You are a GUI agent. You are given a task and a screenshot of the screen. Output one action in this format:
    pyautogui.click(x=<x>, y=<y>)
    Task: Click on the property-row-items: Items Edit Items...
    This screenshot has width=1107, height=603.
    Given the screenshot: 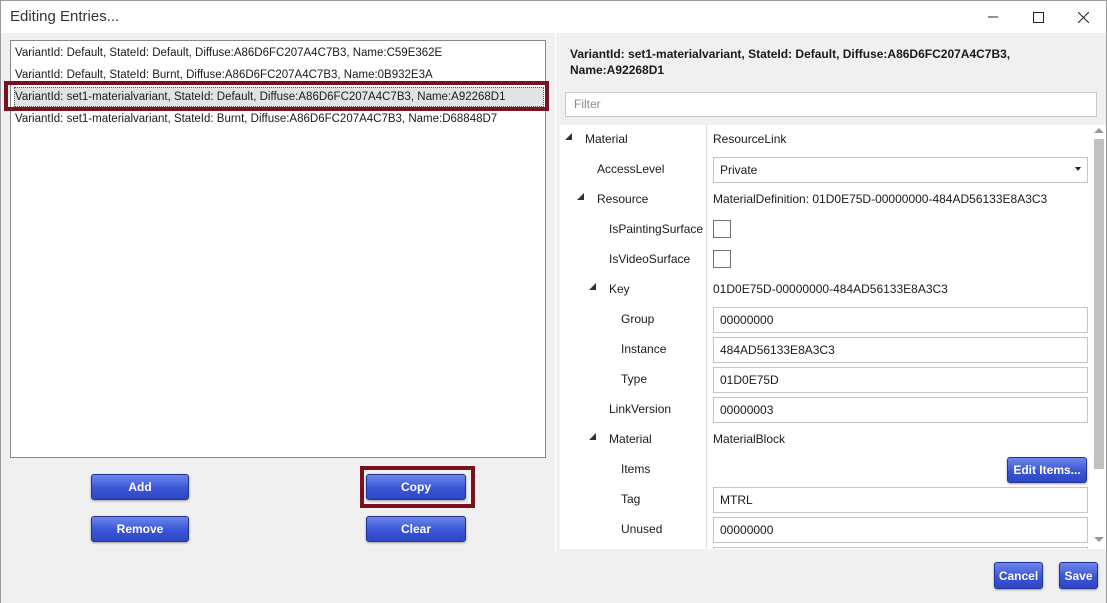 What is the action you would take?
    pyautogui.click(x=825, y=470)
    